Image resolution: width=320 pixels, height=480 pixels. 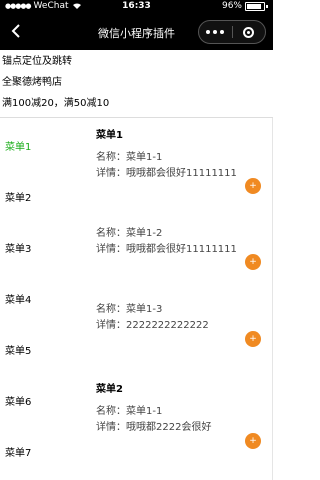 I want to click on item-name: 名称：菜单1-3, so click(x=129, y=309).